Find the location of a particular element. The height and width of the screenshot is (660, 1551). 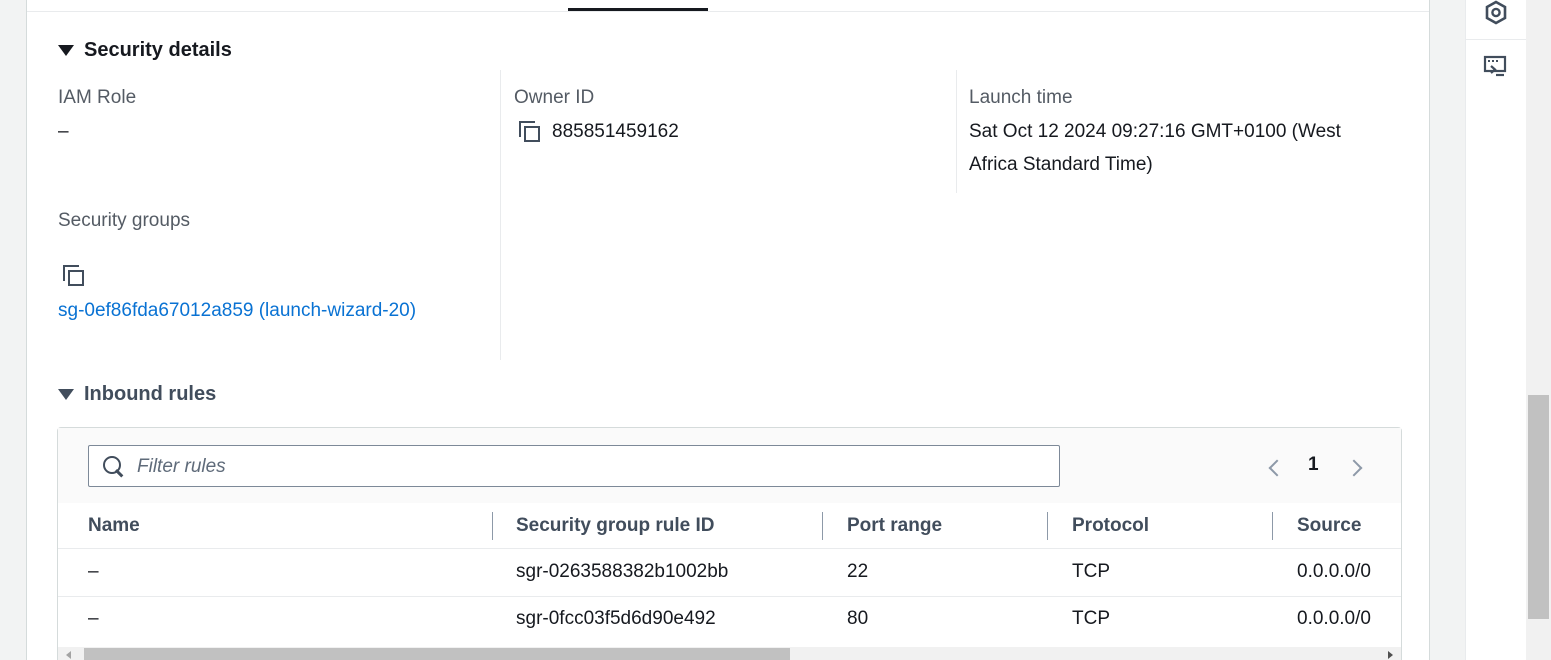

table-horizontal-scrollbar is located at coordinates (729, 653).